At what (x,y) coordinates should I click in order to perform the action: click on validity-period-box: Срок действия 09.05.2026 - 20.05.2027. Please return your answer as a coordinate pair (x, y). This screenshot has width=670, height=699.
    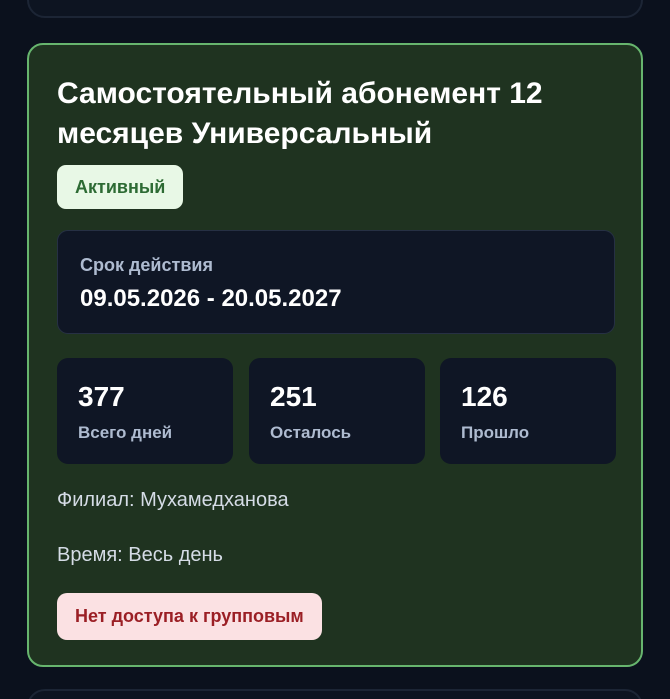
    Looking at the image, I should click on (336, 282).